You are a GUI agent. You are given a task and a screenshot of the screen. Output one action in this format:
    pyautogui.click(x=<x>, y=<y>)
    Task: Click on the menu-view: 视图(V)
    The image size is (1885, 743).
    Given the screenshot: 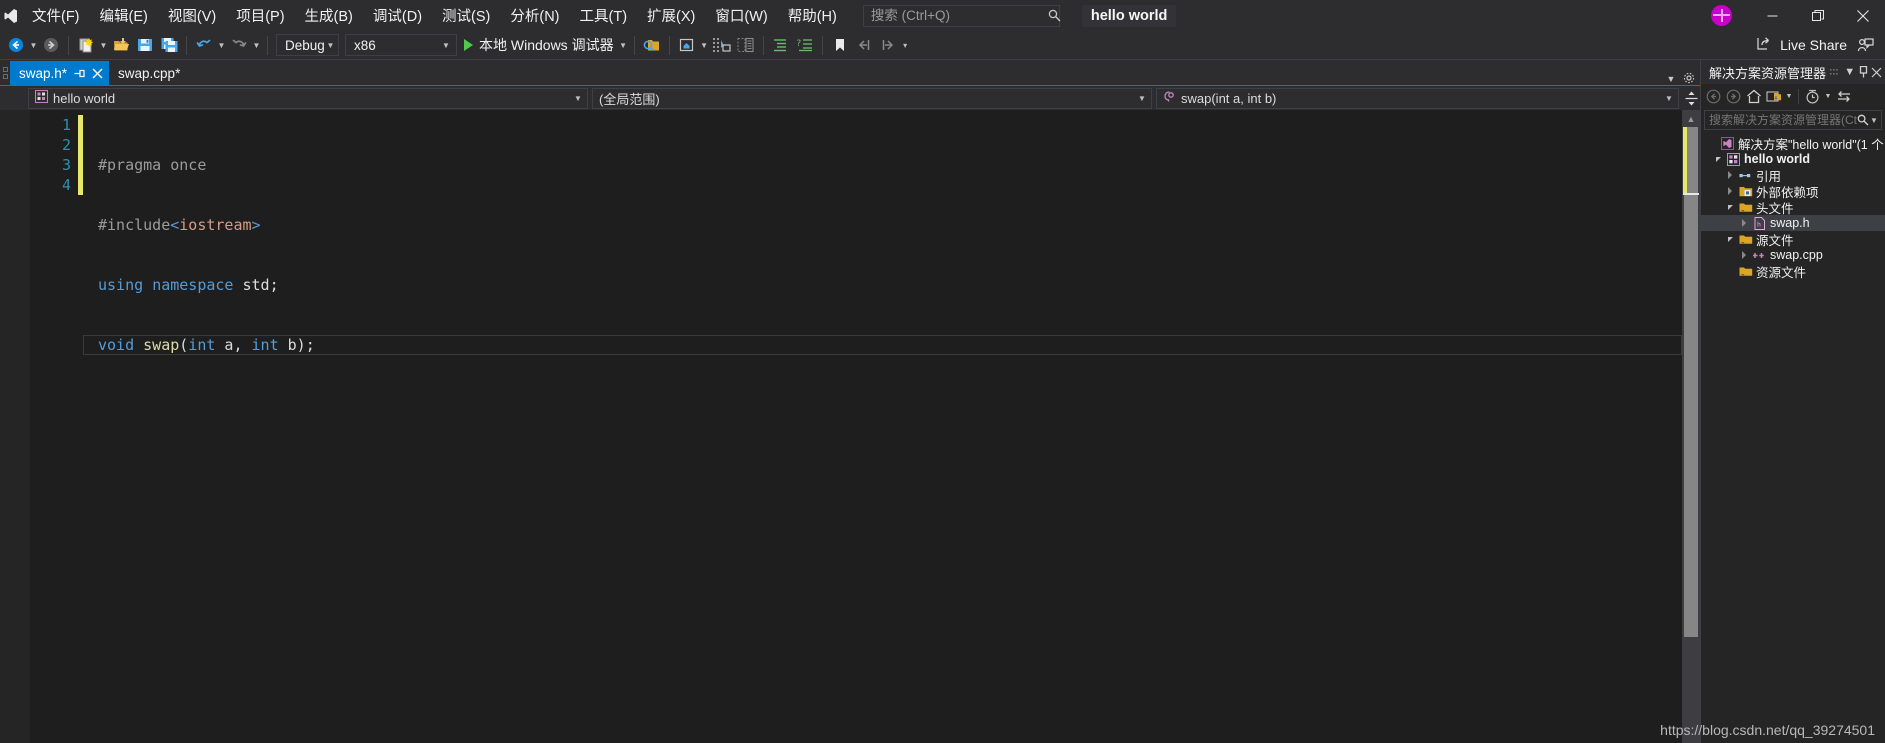 What is the action you would take?
    pyautogui.click(x=192, y=15)
    